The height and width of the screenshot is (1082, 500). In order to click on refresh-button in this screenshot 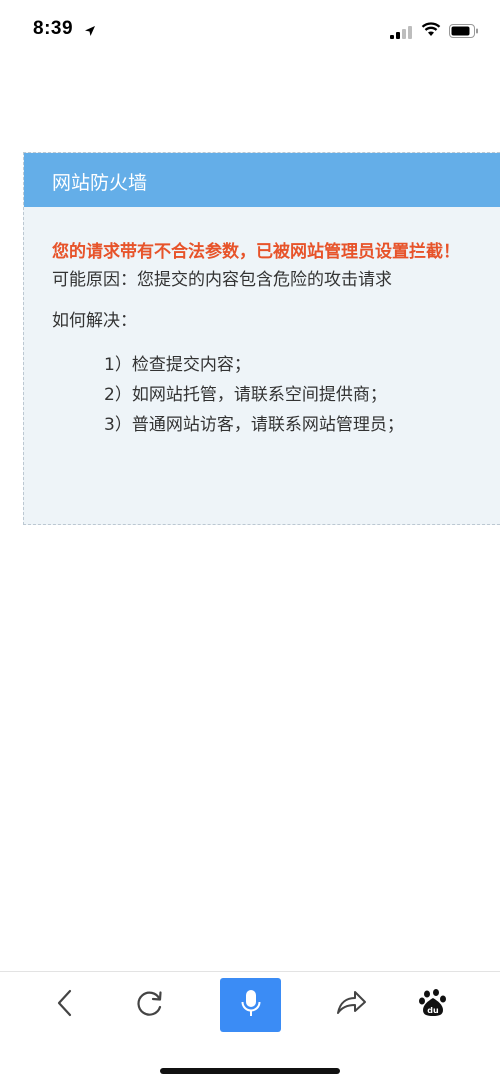, I will do `click(150, 1005)`.